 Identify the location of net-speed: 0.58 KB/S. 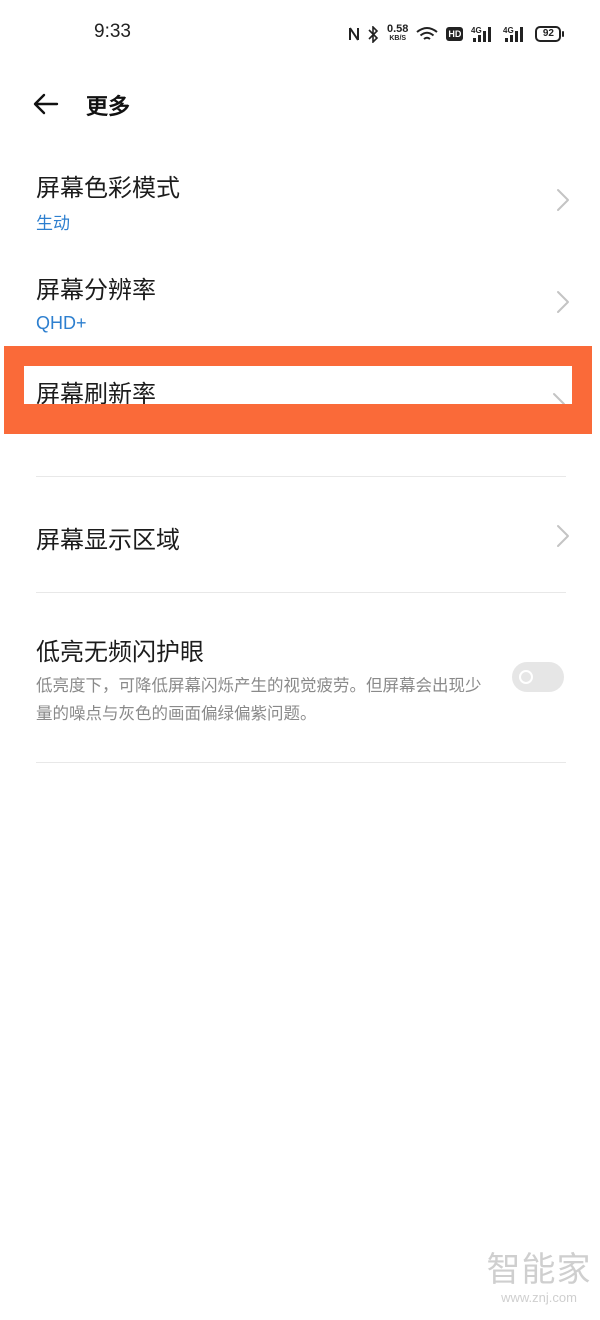
(398, 33).